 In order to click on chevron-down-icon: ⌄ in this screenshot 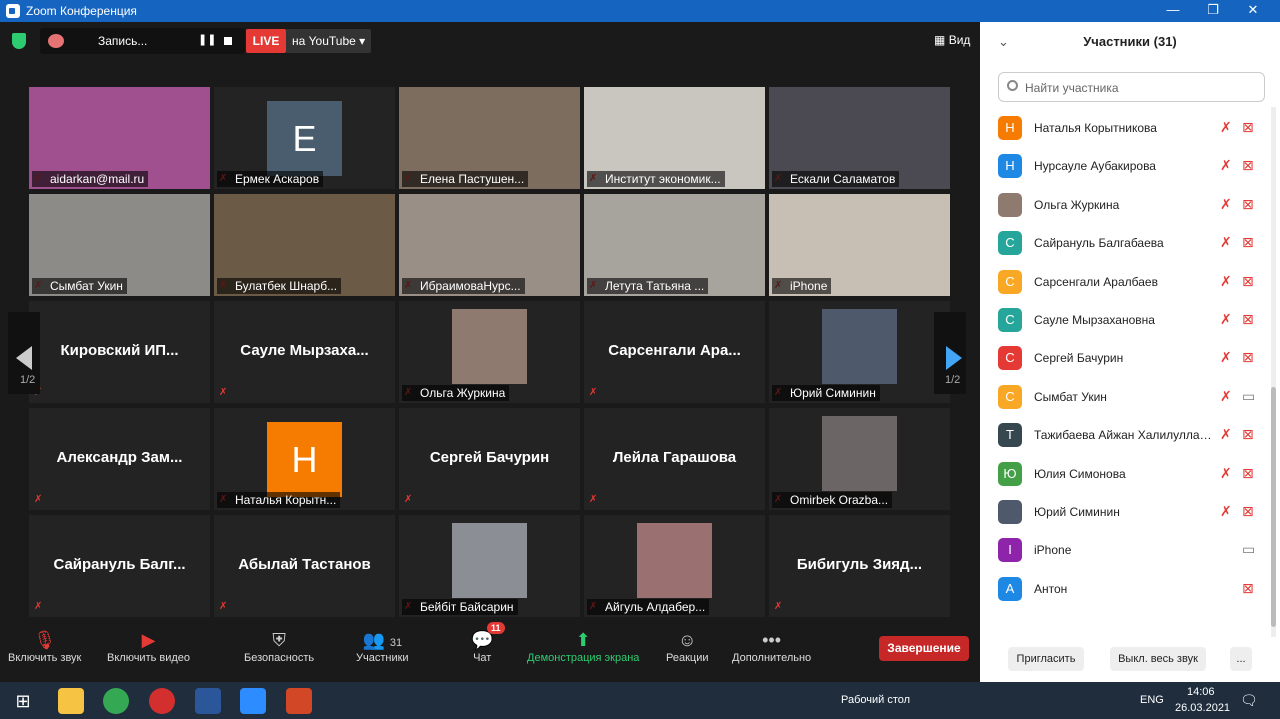, I will do `click(1003, 42)`.